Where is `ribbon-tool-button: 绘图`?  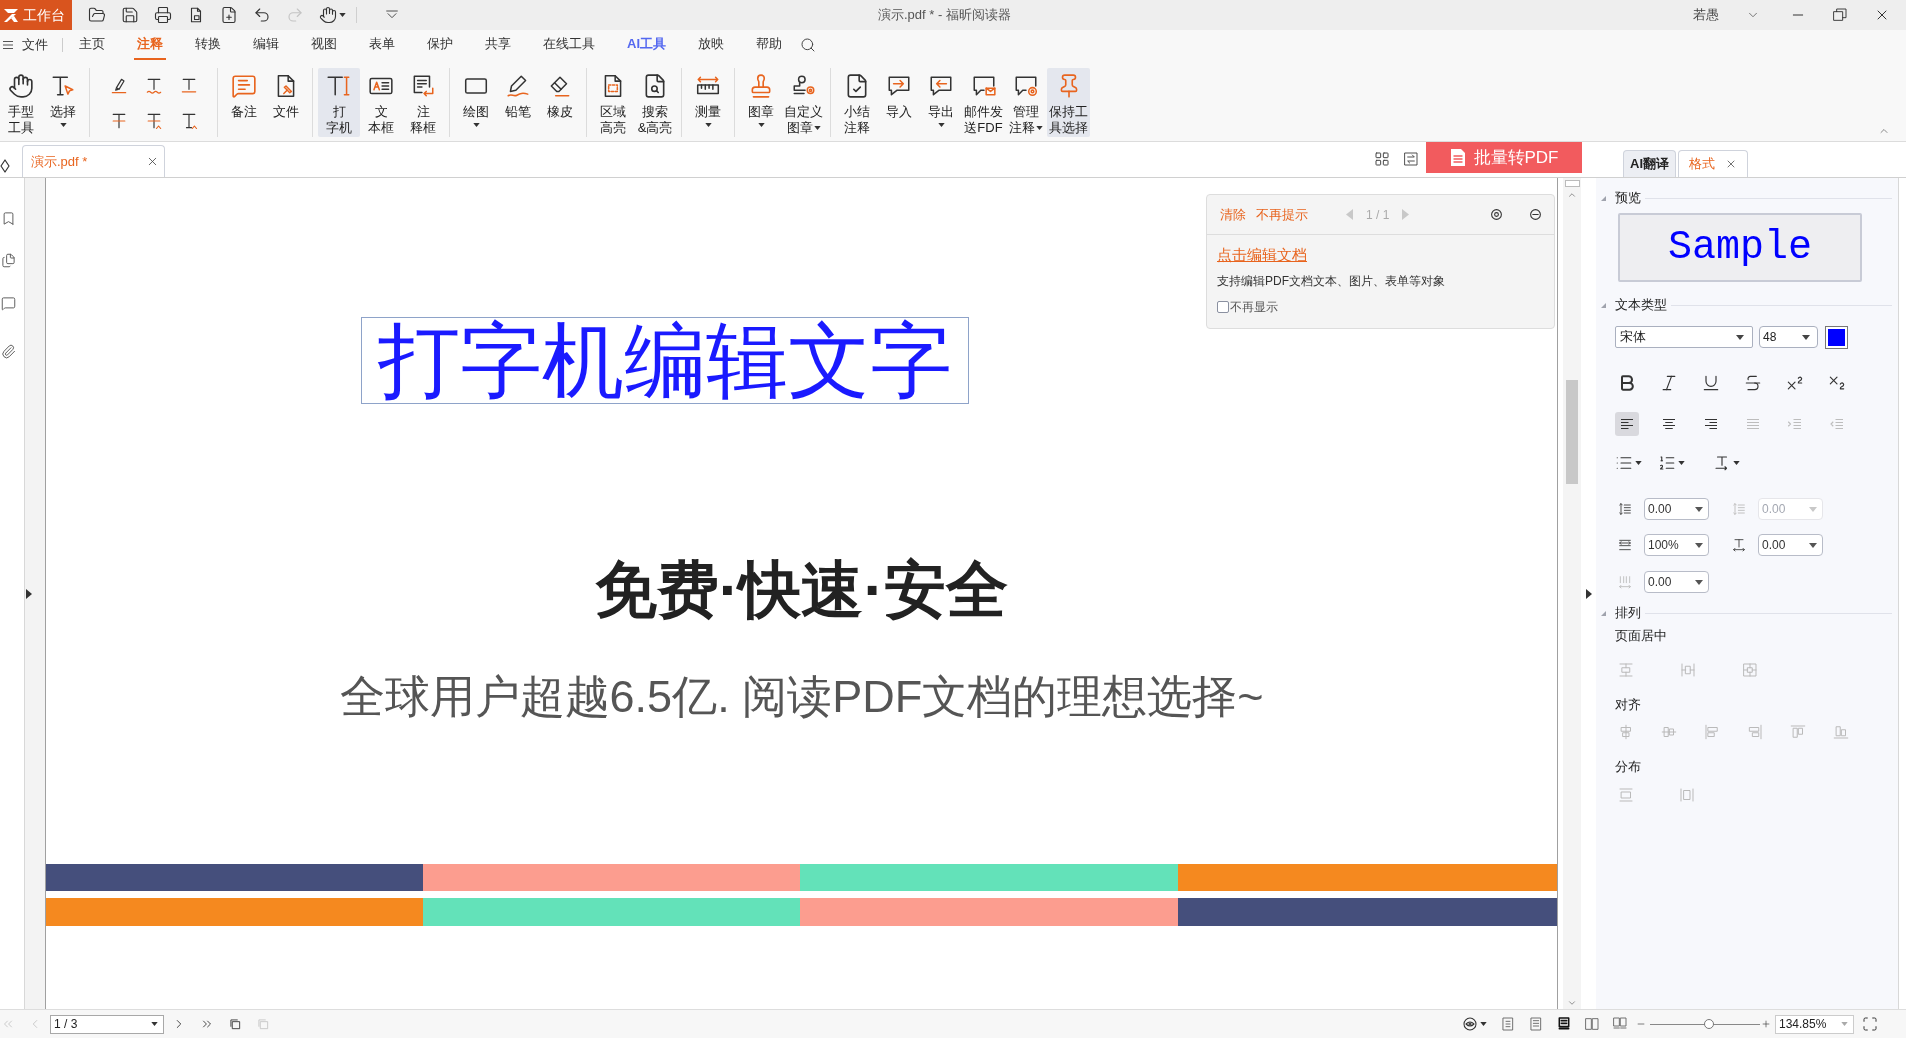
ribbon-tool-button: 绘图 is located at coordinates (476, 102).